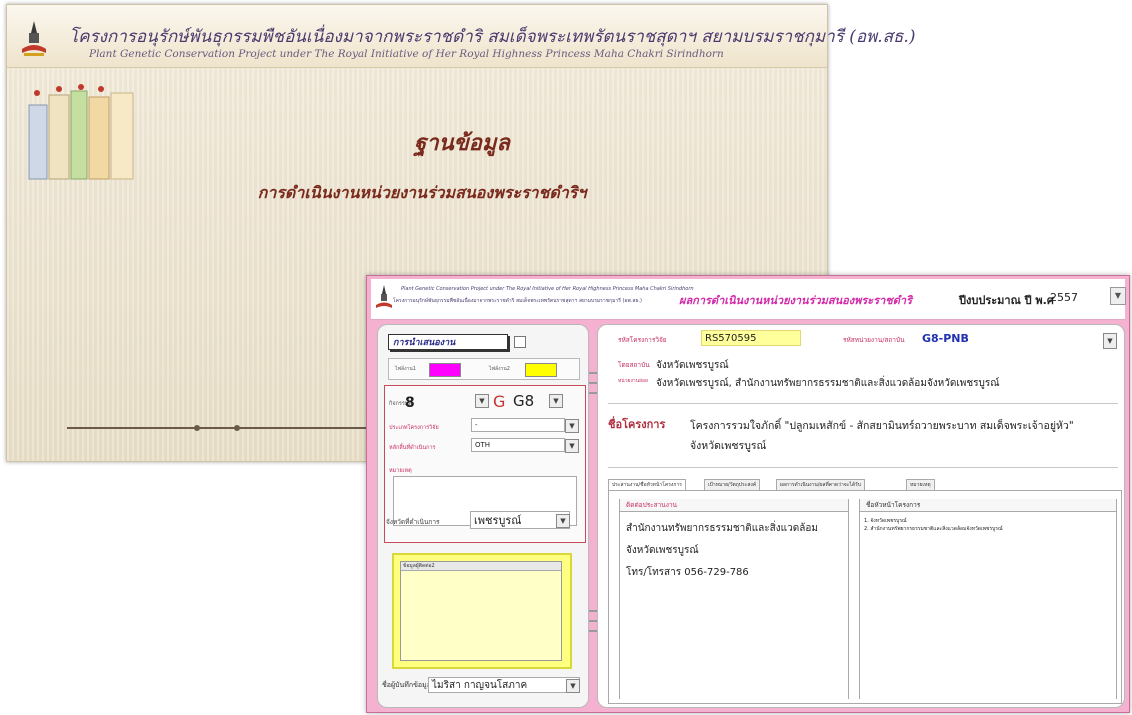 This screenshot has width=1132, height=715. Describe the element at coordinates (462, 143) in the screenshot. I see `database-title: ฐานข้อมูล` at that location.